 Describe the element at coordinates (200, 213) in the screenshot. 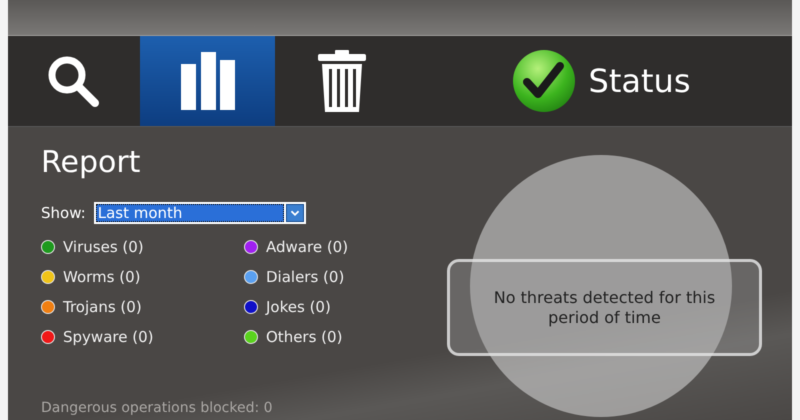

I see `period-dropdown: Last month` at that location.